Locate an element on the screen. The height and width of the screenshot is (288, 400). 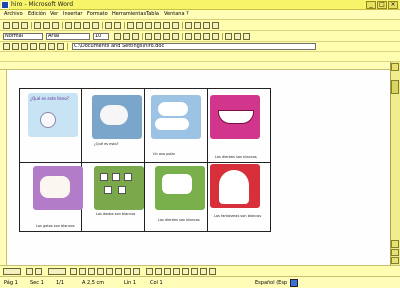
caption-4: Los gatos son blancos is located at coordinates (55, 226).